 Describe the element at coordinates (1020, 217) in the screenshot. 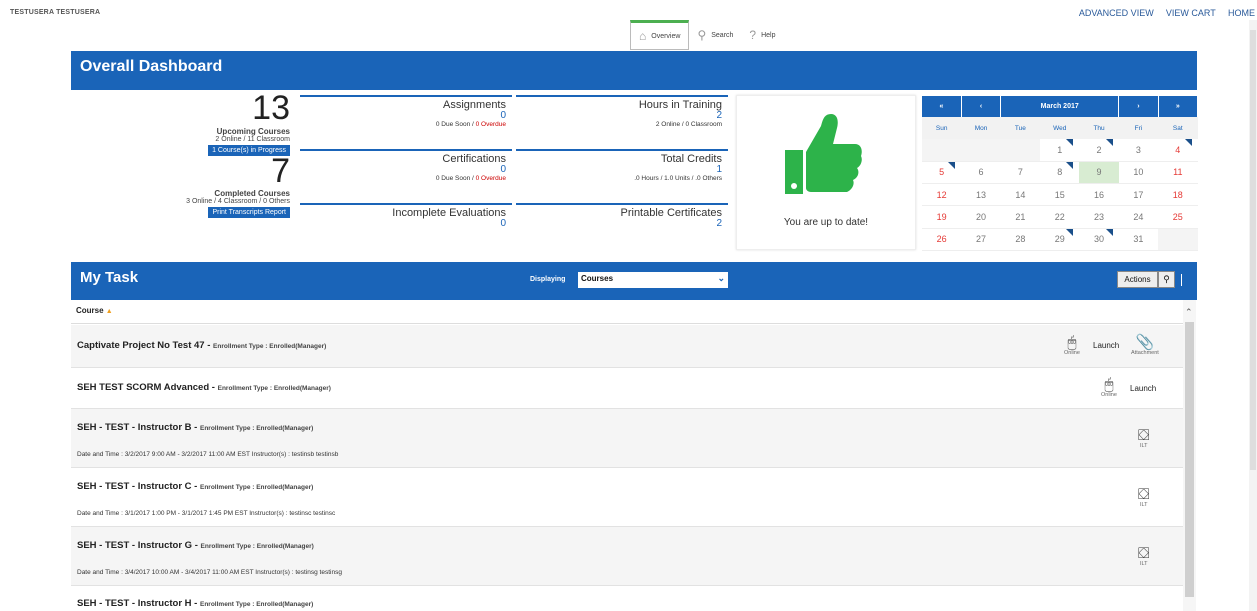

I see `cal-day: 21` at that location.